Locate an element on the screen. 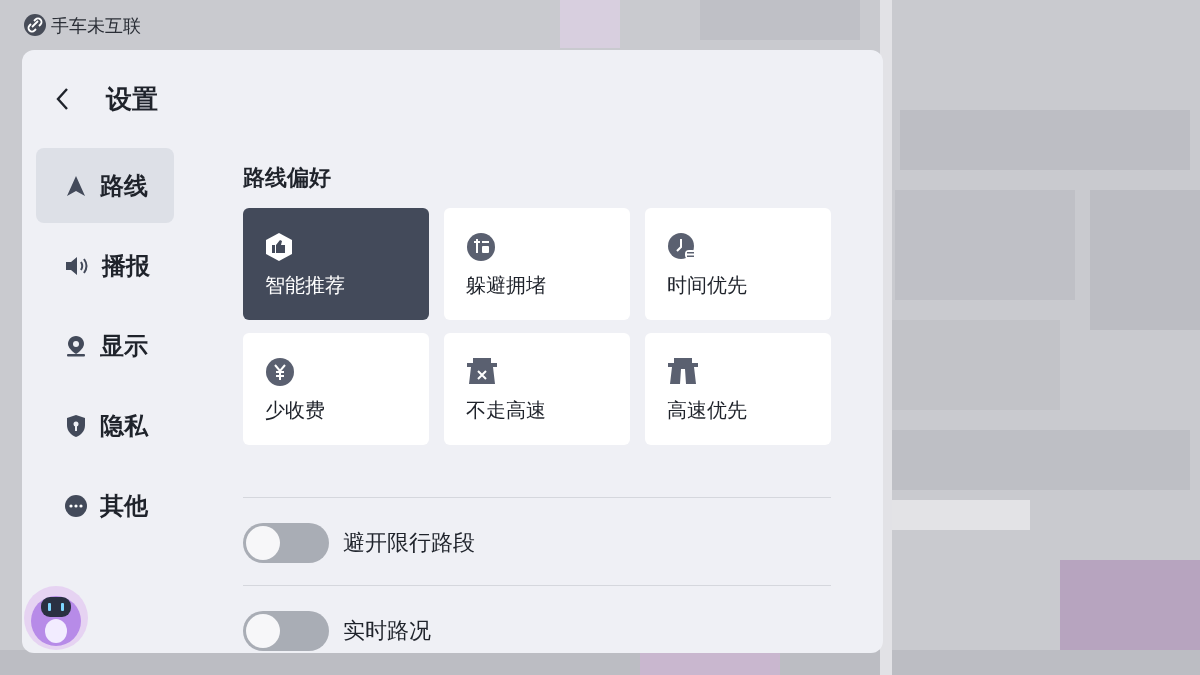 This screenshot has height=675, width=1200. route-option-card: 躲避拥堵 is located at coordinates (537, 264).